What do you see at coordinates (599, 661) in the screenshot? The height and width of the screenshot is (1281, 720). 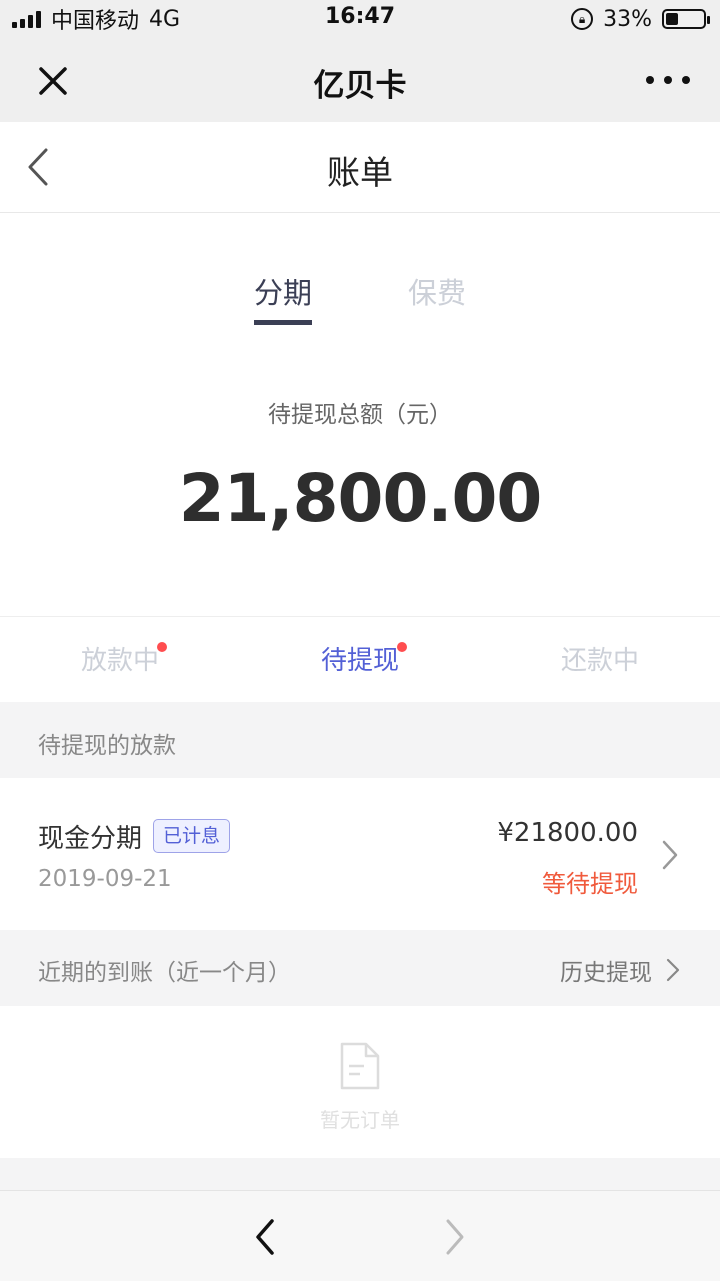 I see `status-tab-label: 还款中` at bounding box center [599, 661].